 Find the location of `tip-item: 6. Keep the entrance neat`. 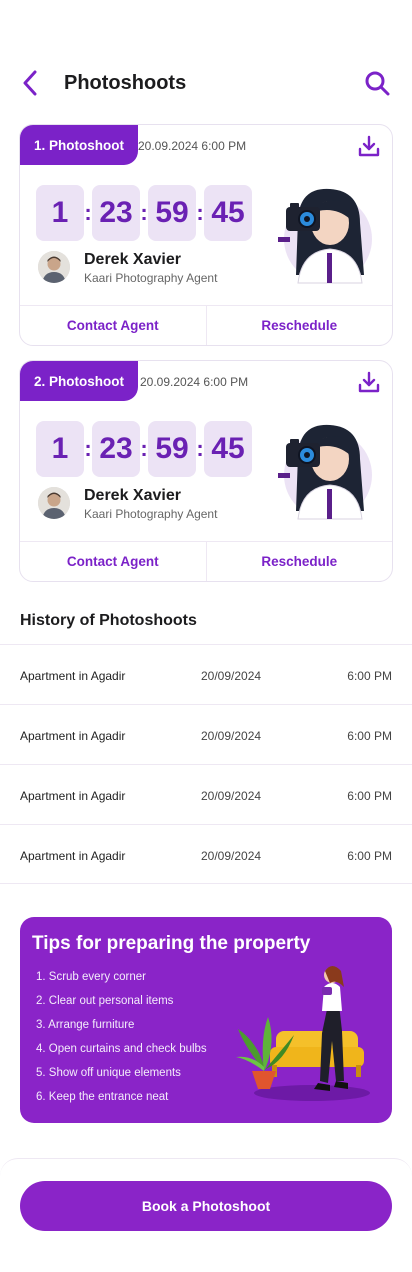

tip-item: 6. Keep the entrance neat is located at coordinates (102, 1097).